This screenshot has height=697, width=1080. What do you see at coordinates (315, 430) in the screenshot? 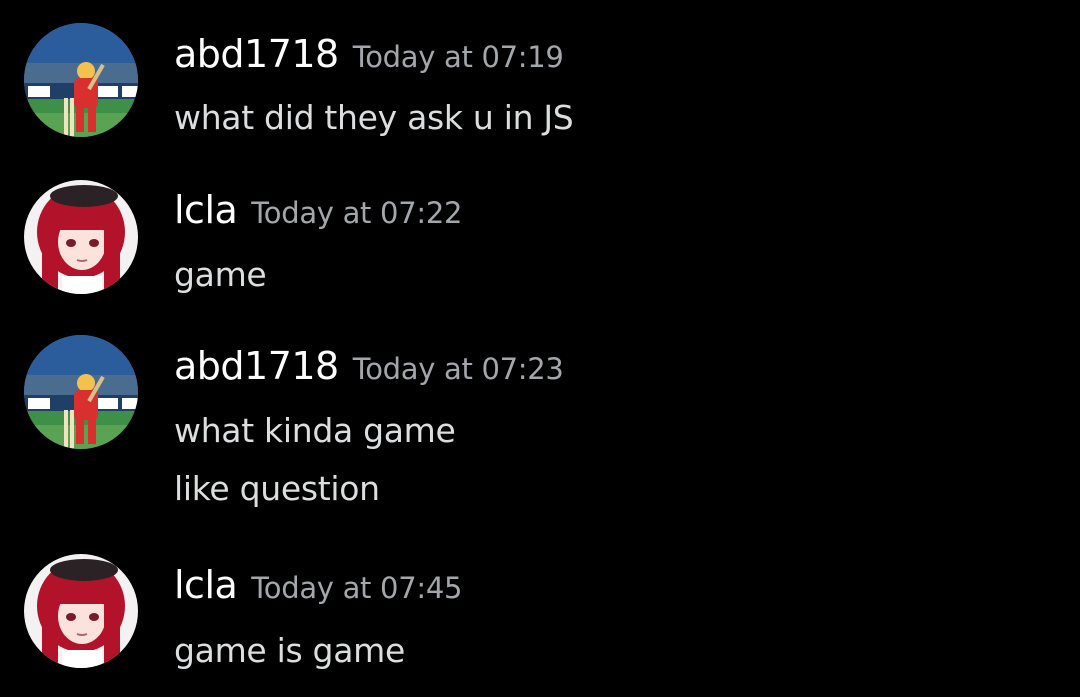
I see `message-text: what kinda game` at bounding box center [315, 430].